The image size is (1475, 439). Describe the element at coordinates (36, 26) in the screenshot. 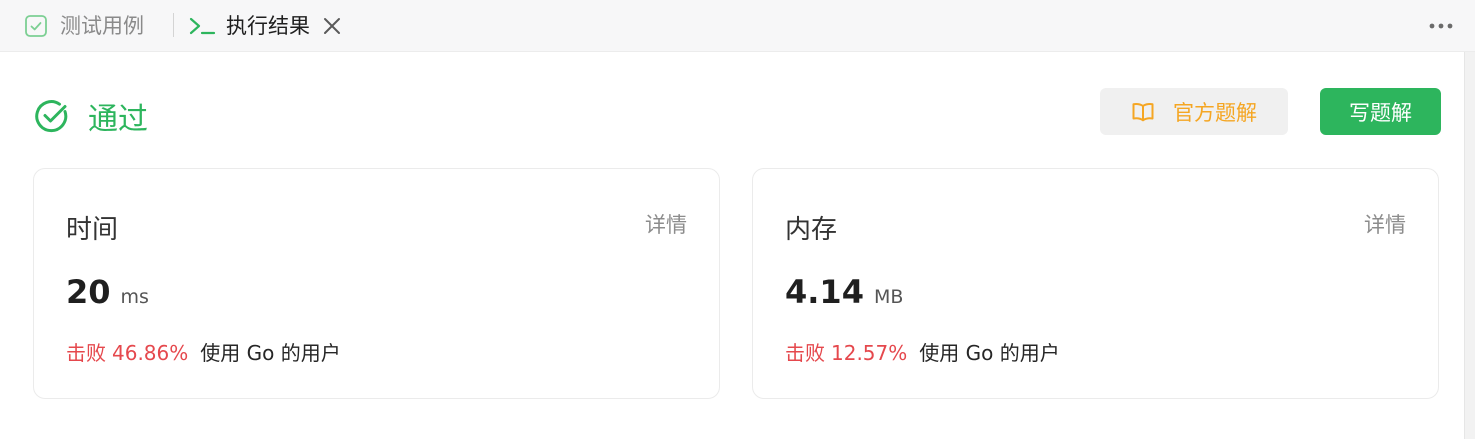

I see `checkbox-icon` at that location.